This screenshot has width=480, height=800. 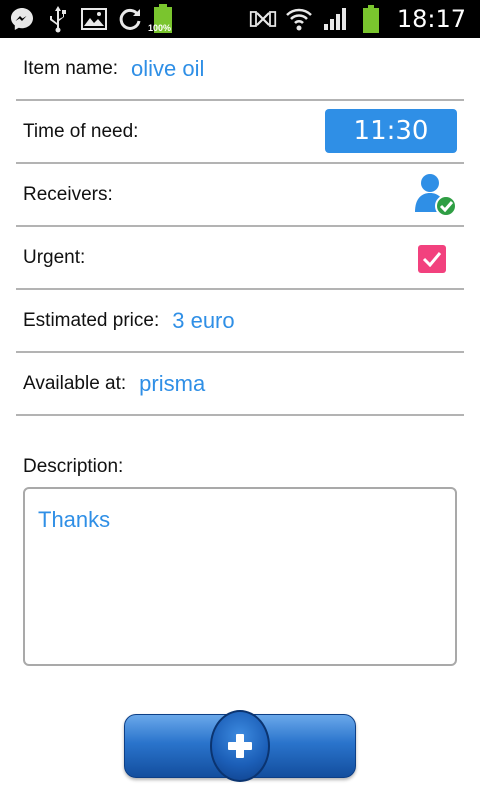 I want to click on usb-icon, so click(x=58, y=19).